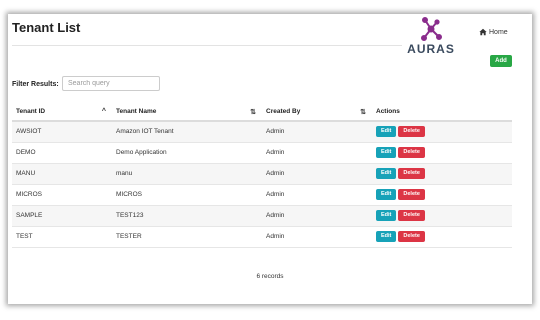 This screenshot has width=540, height=320. I want to click on cell-tenant-id: MANU, so click(62, 173).